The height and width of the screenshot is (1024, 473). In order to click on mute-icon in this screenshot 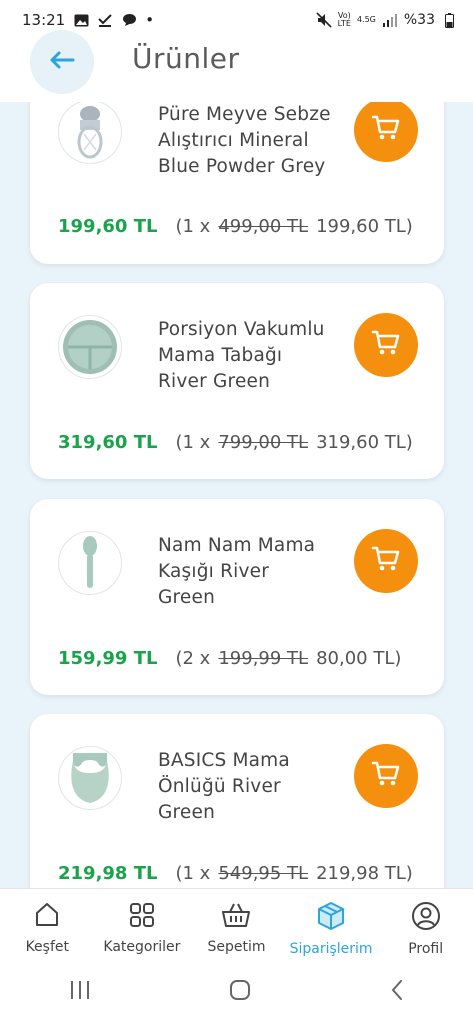, I will do `click(324, 20)`.